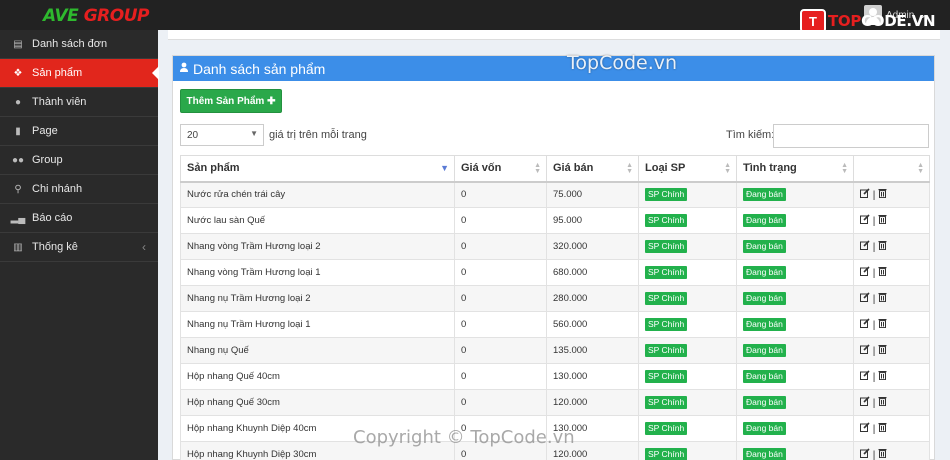 This screenshot has height=460, width=950. I want to click on table-row: Nhang nụ Quế 0 135.000 SP Chính Đang bán |, so click(555, 350).